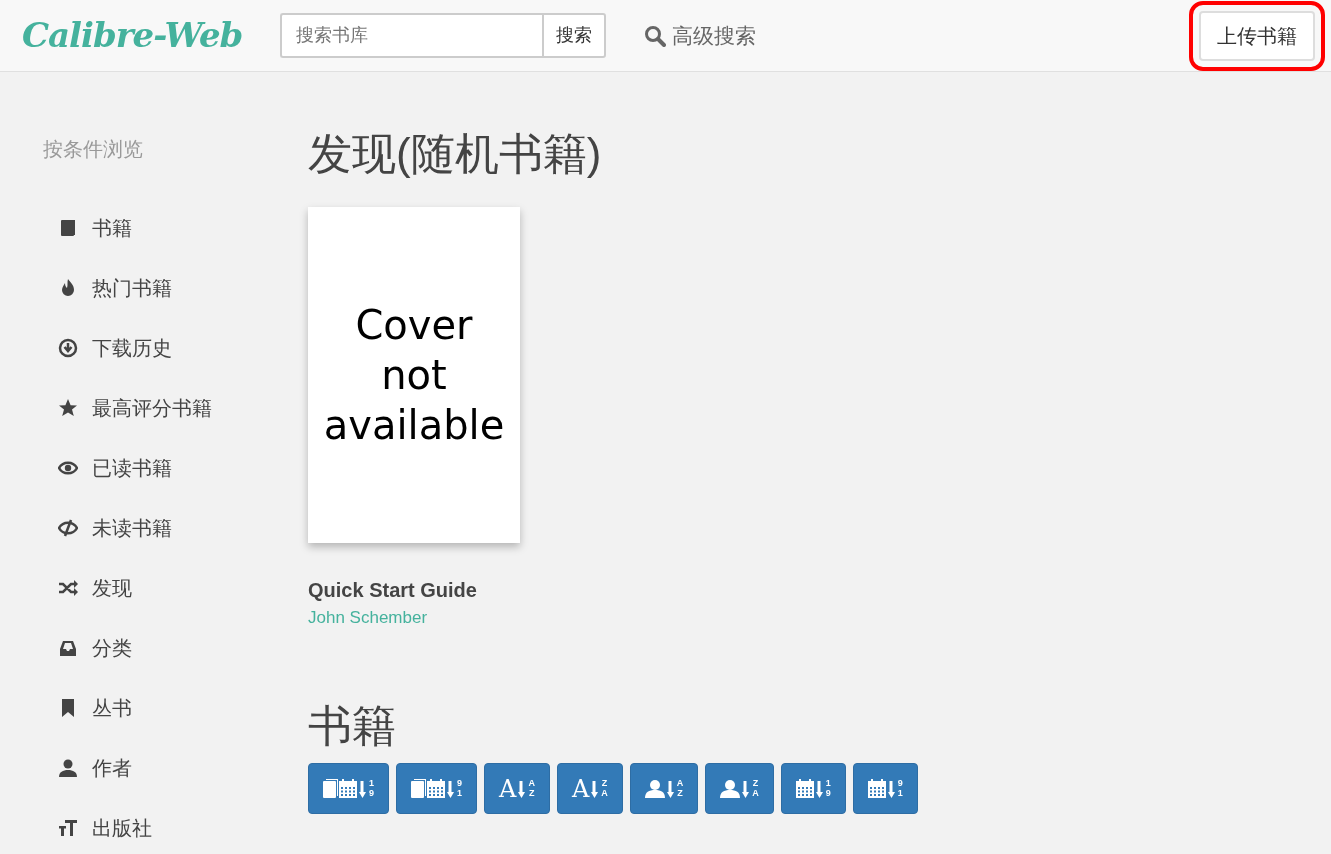 This screenshot has width=1331, height=854. What do you see at coordinates (655, 35) in the screenshot?
I see `search-icon` at bounding box center [655, 35].